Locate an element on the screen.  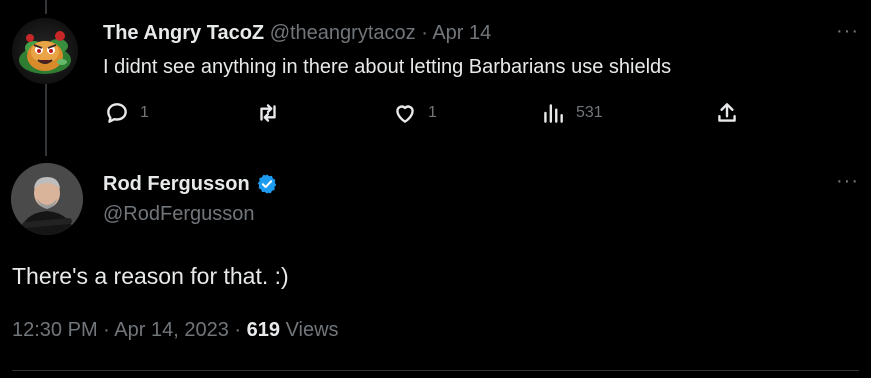
like-count: 1 is located at coordinates (432, 112).